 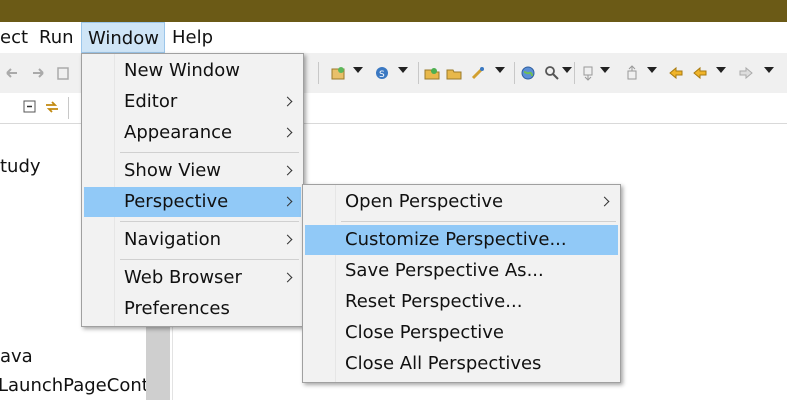 I want to click on run-external-tool-icon, so click(x=478, y=73).